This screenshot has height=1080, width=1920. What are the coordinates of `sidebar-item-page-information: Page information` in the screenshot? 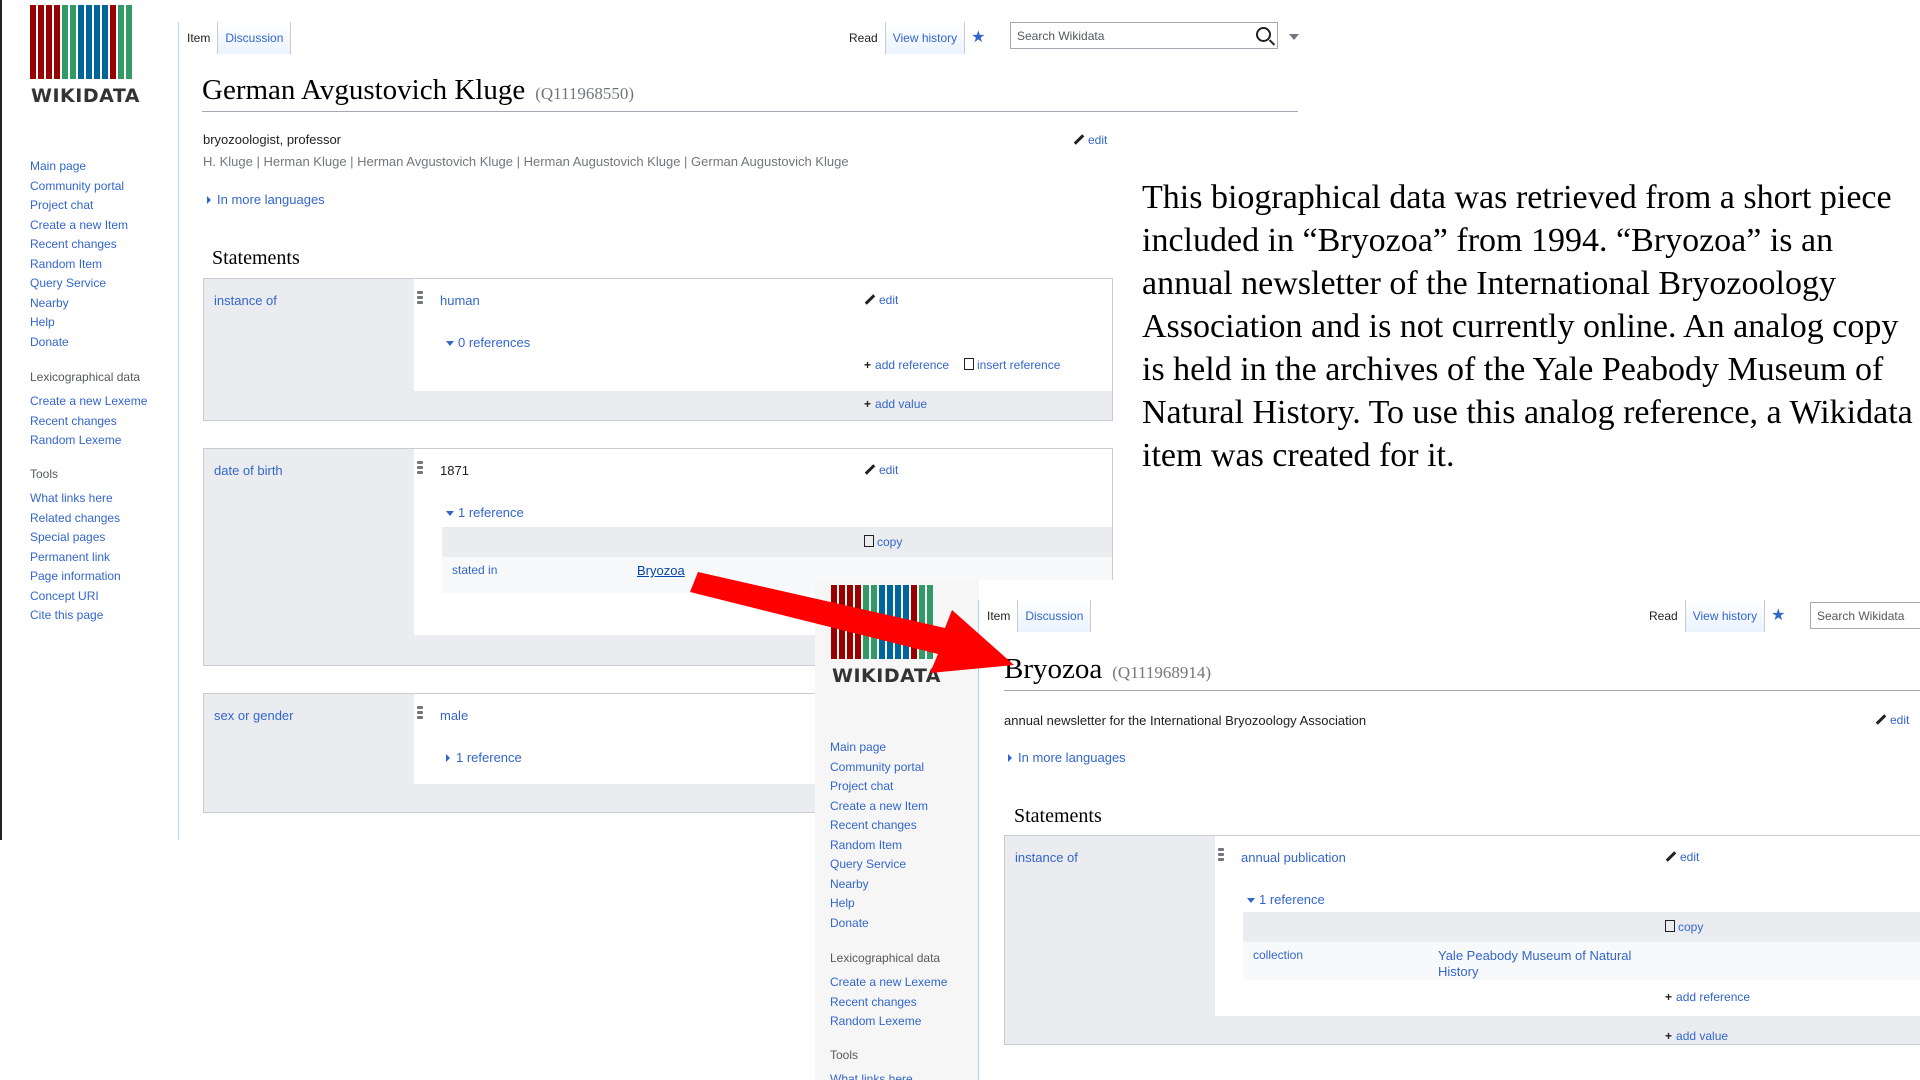 It's located at (75, 577).